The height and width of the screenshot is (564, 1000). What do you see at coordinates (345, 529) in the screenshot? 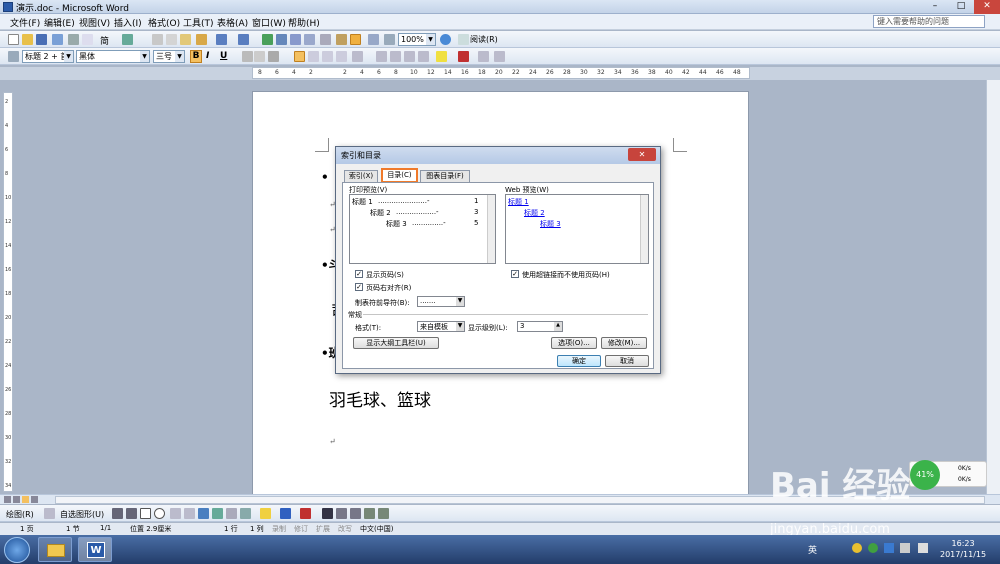
I see `status-overtype: 改写` at bounding box center [345, 529].